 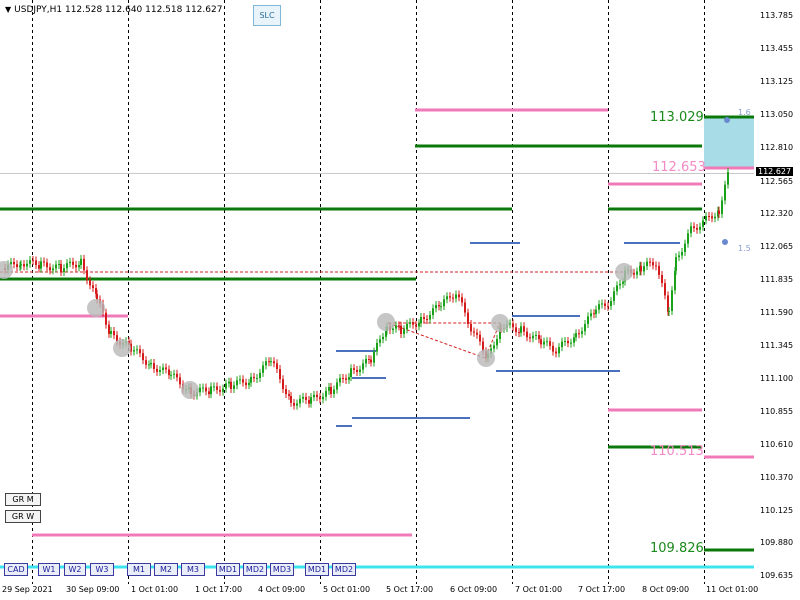 I want to click on triangle-down-icon: ▼, so click(x=8, y=9).